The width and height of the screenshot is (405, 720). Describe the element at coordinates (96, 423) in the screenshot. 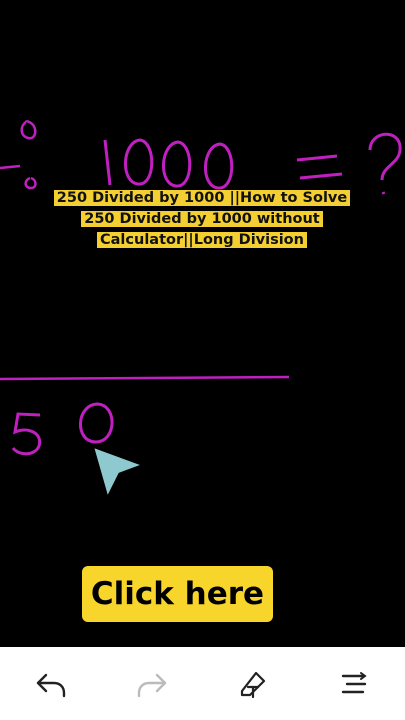

I see `digit-0-d` at that location.